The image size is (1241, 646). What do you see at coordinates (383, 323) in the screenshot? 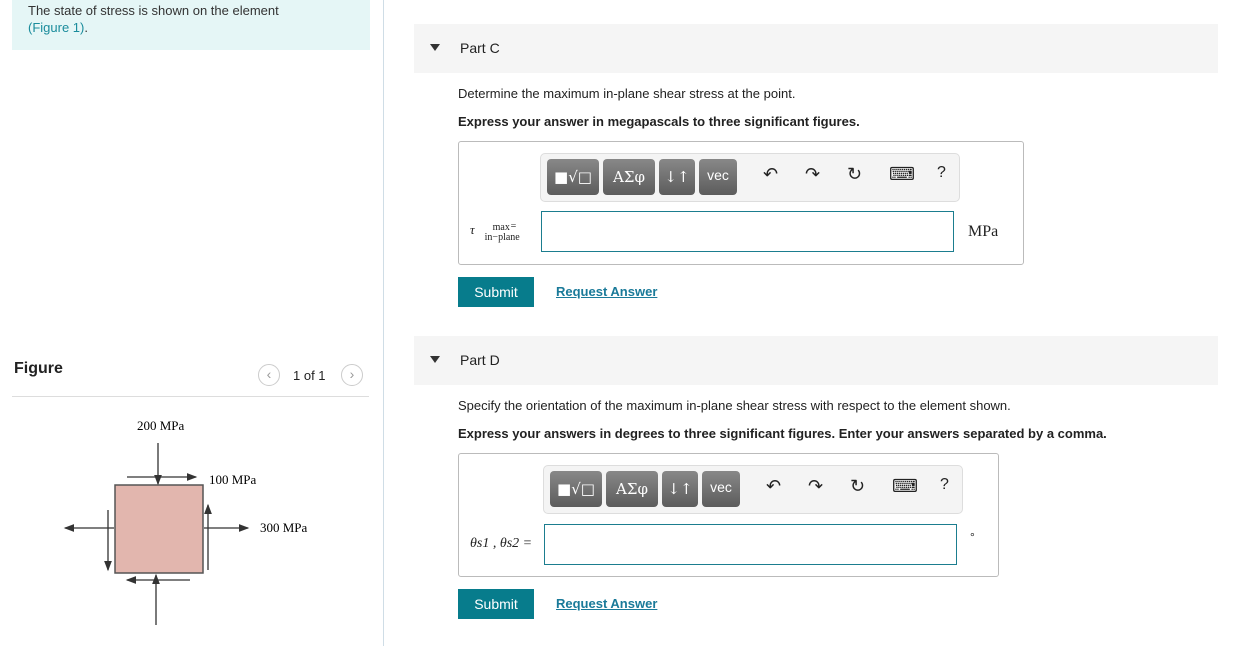
I see `panel-divider` at bounding box center [383, 323].